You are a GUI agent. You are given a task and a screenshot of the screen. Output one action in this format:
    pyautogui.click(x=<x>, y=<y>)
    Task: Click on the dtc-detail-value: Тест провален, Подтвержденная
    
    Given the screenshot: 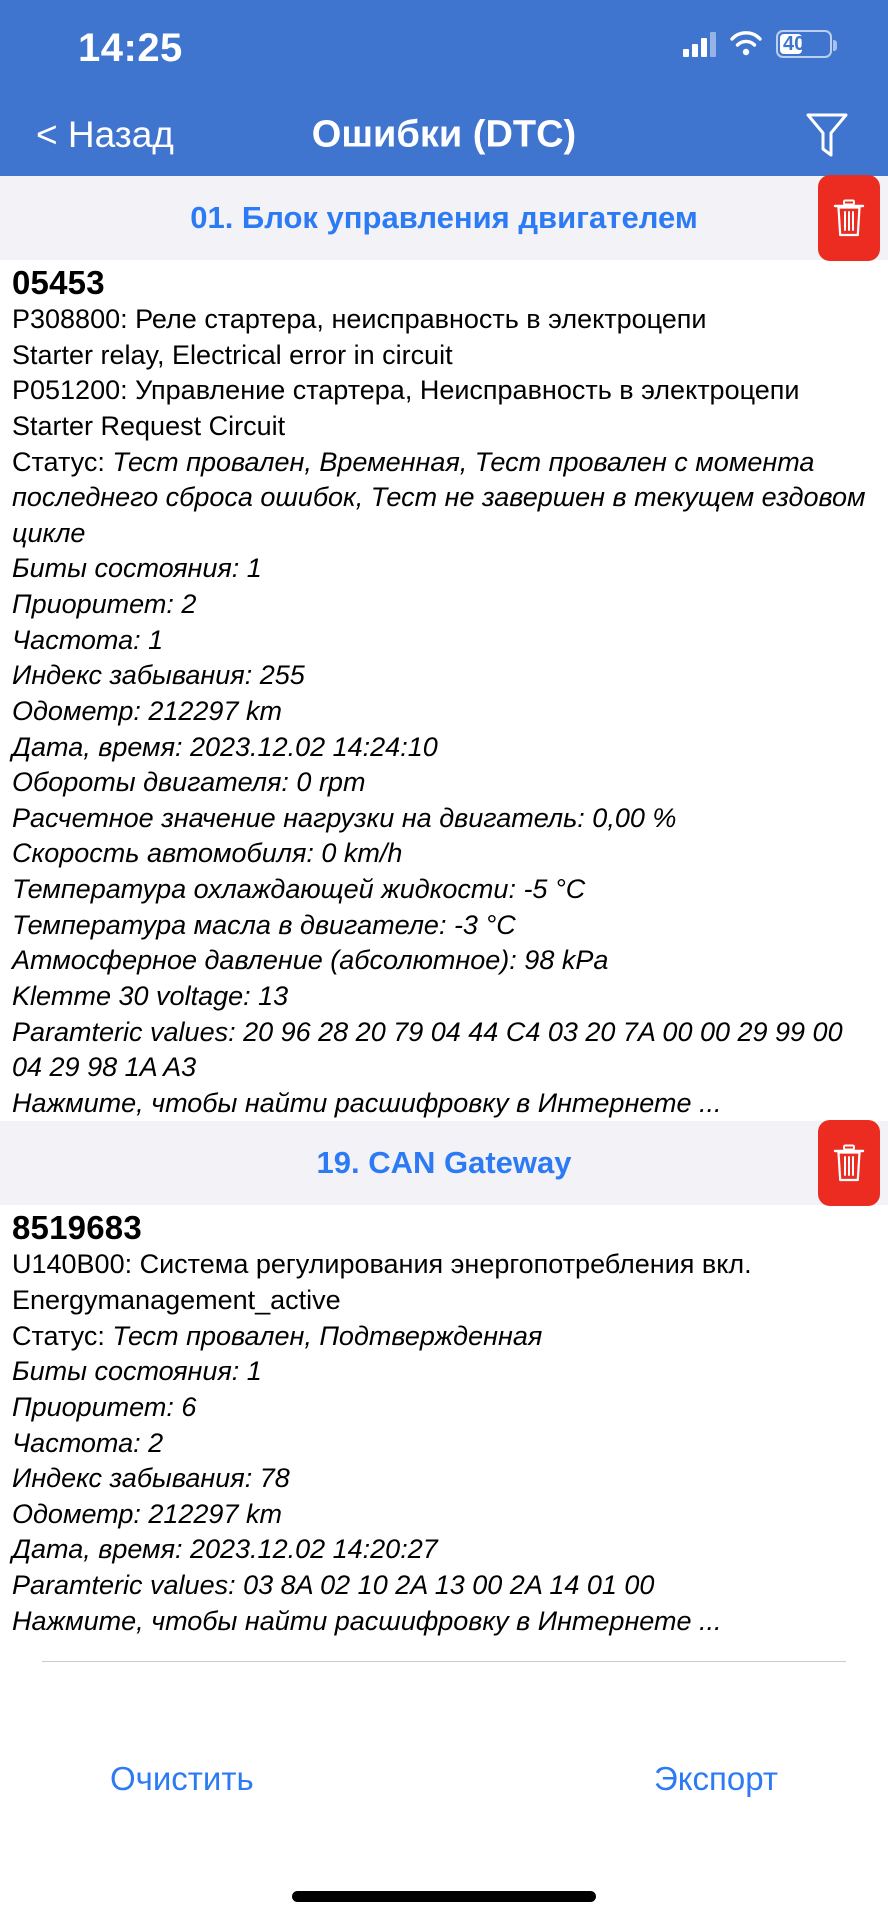 What is the action you would take?
    pyautogui.click(x=327, y=1335)
    